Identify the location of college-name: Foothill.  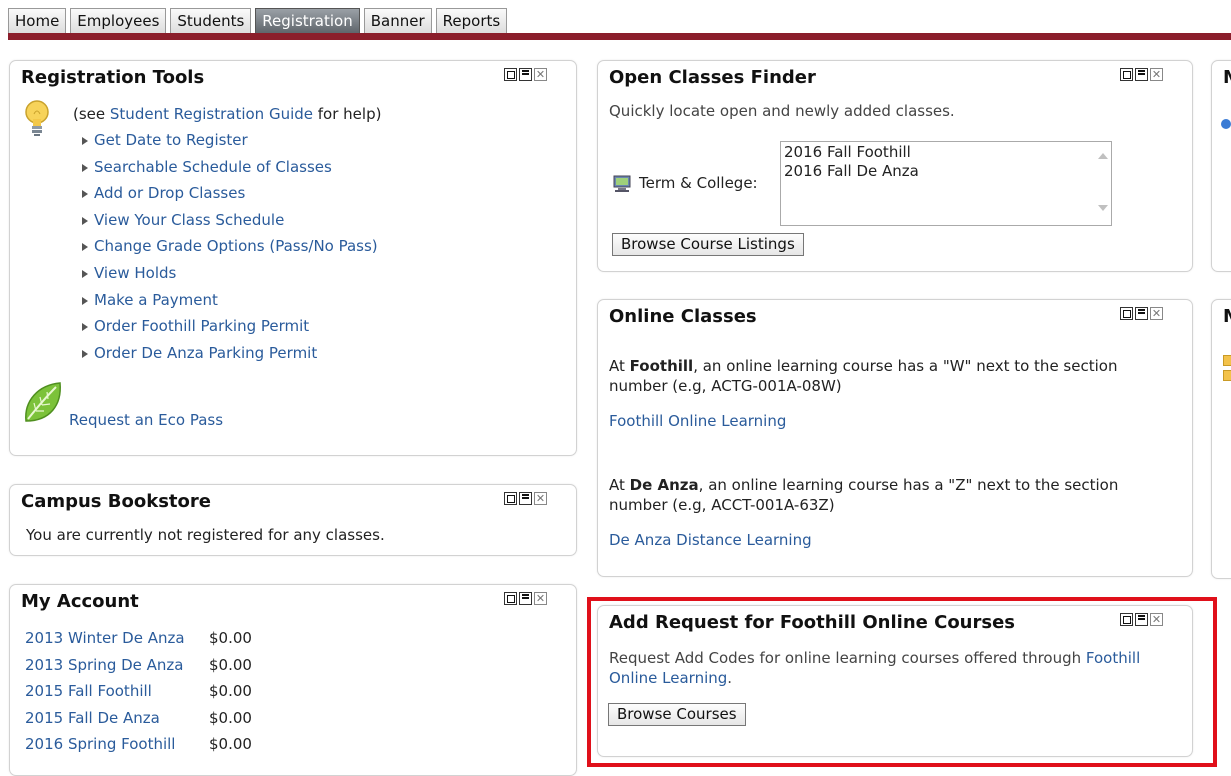
(661, 366).